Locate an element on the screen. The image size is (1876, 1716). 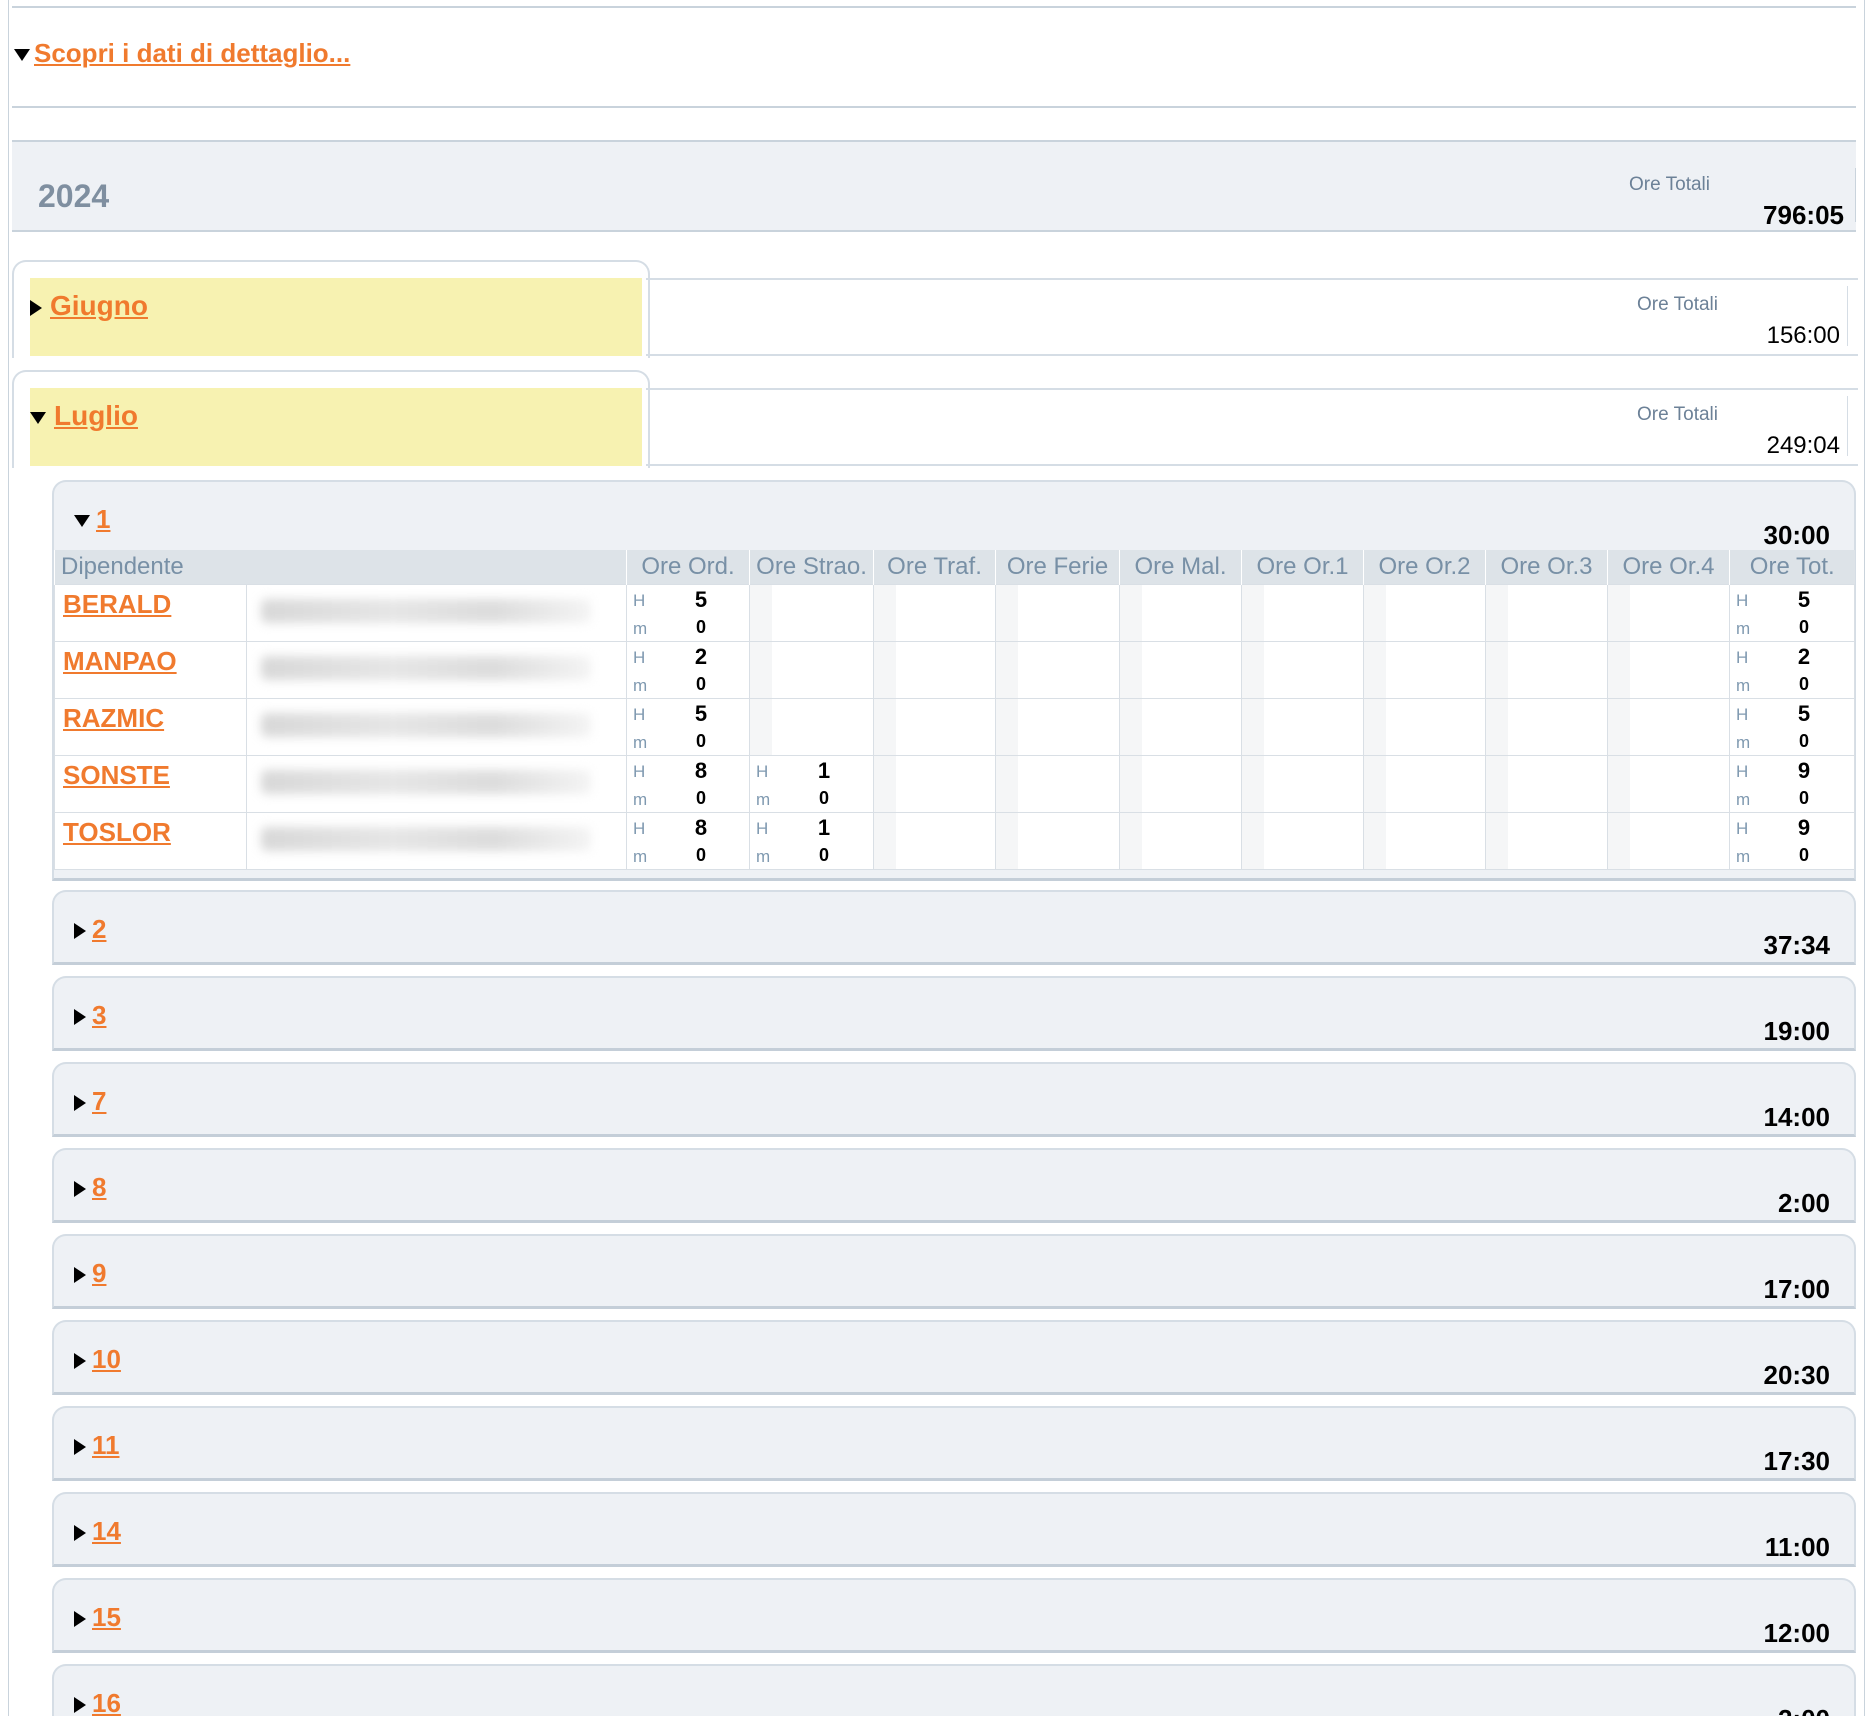
day-toggle: 3 is located at coordinates (90, 1015).